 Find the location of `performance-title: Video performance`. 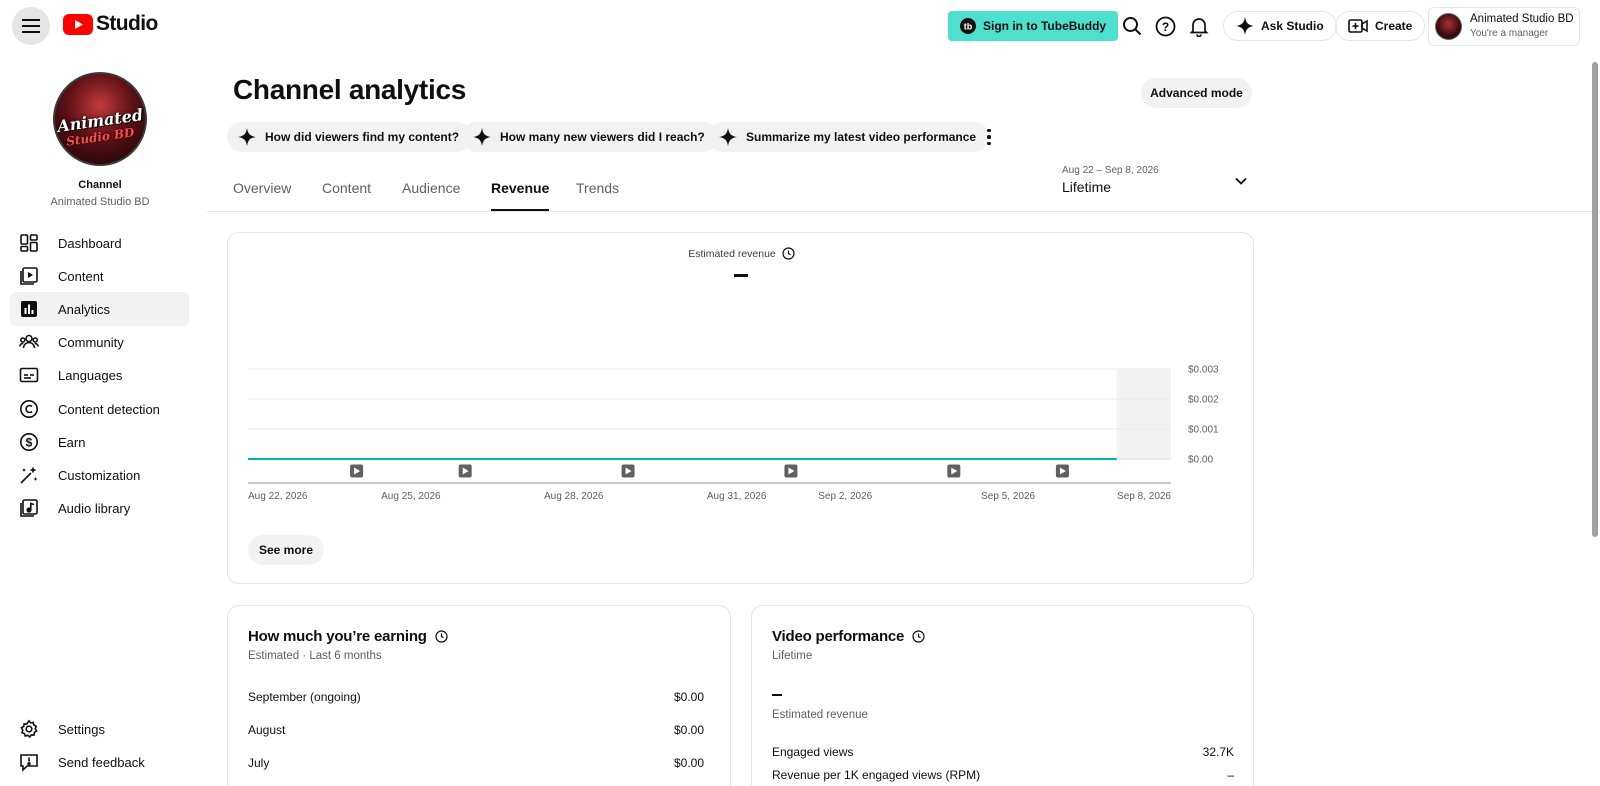

performance-title: Video performance is located at coordinates (838, 636).